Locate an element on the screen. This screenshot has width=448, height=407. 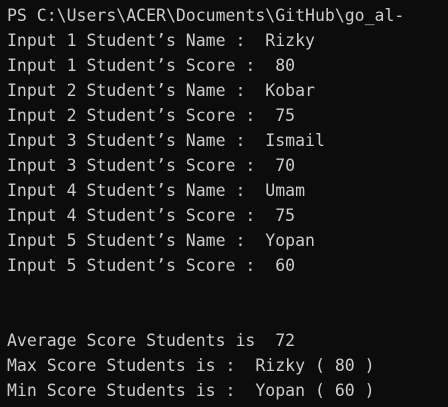
input-line-1-name: Input 1 Student’s Name : Rizky is located at coordinates (161, 40).